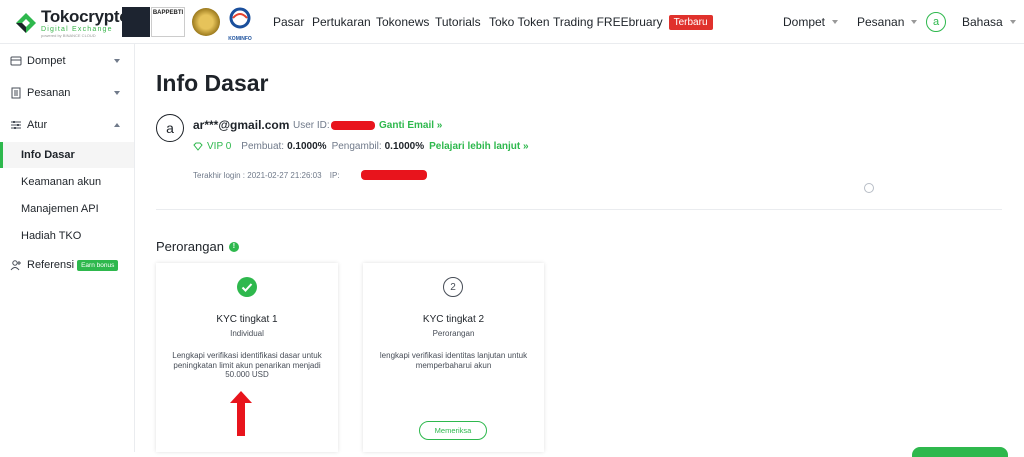 The width and height of the screenshot is (1024, 457). Describe the element at coordinates (85, 16) in the screenshot. I see `brand-name: Tokocrypto` at that location.